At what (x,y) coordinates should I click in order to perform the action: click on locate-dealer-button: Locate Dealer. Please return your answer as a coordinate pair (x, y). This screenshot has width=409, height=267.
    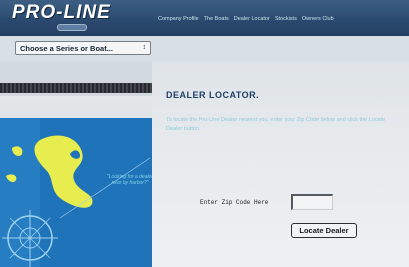
    Looking at the image, I should click on (324, 230).